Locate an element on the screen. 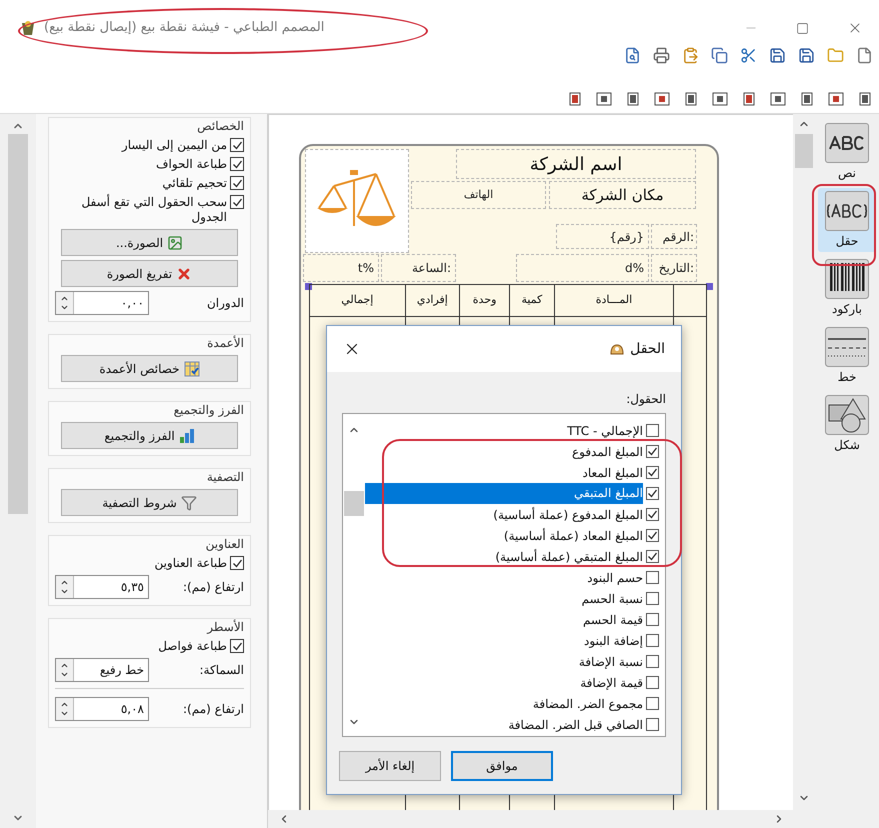  text-tool-icon is located at coordinates (847, 143).